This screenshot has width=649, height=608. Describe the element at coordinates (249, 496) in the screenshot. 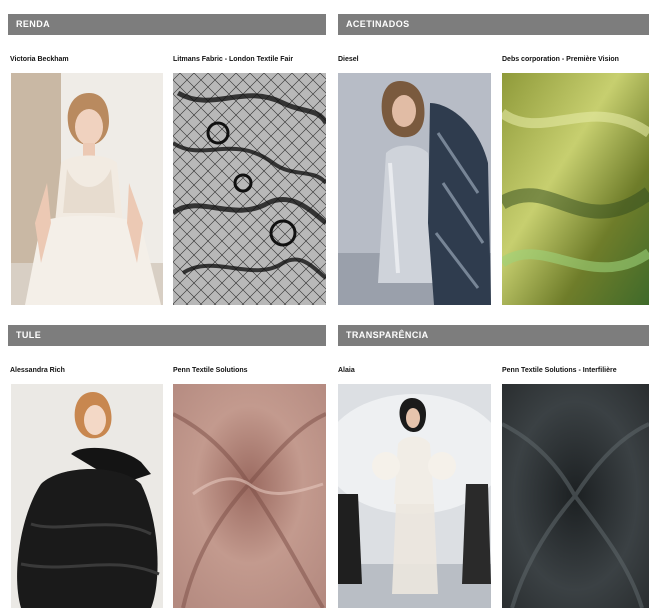

I see `photo-rose-tulle-swatch` at that location.